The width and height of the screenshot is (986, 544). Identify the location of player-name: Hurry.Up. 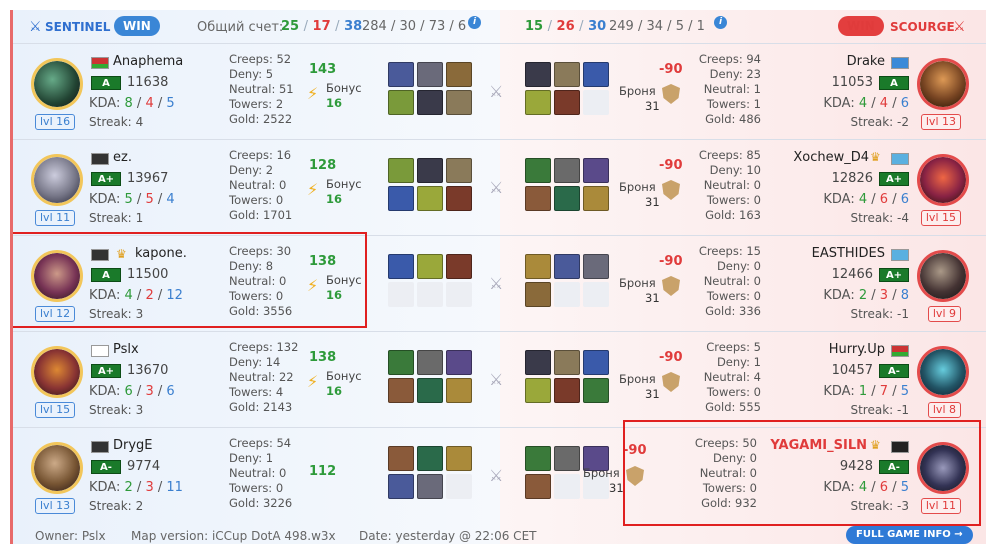
(857, 349).